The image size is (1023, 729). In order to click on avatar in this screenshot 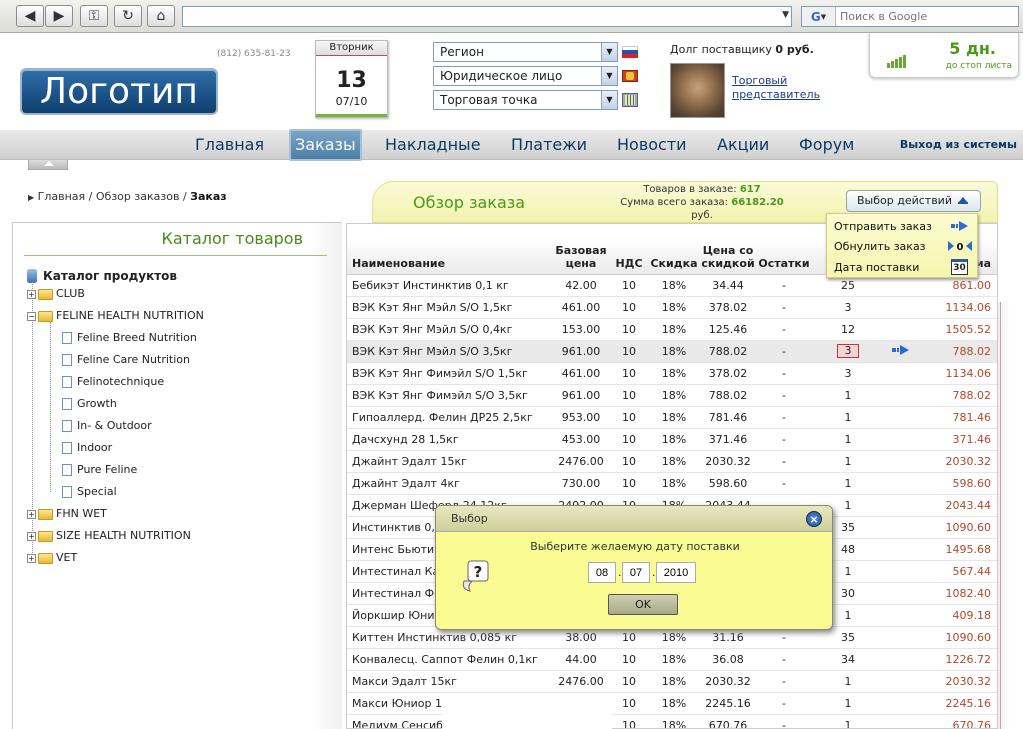, I will do `click(697, 90)`.